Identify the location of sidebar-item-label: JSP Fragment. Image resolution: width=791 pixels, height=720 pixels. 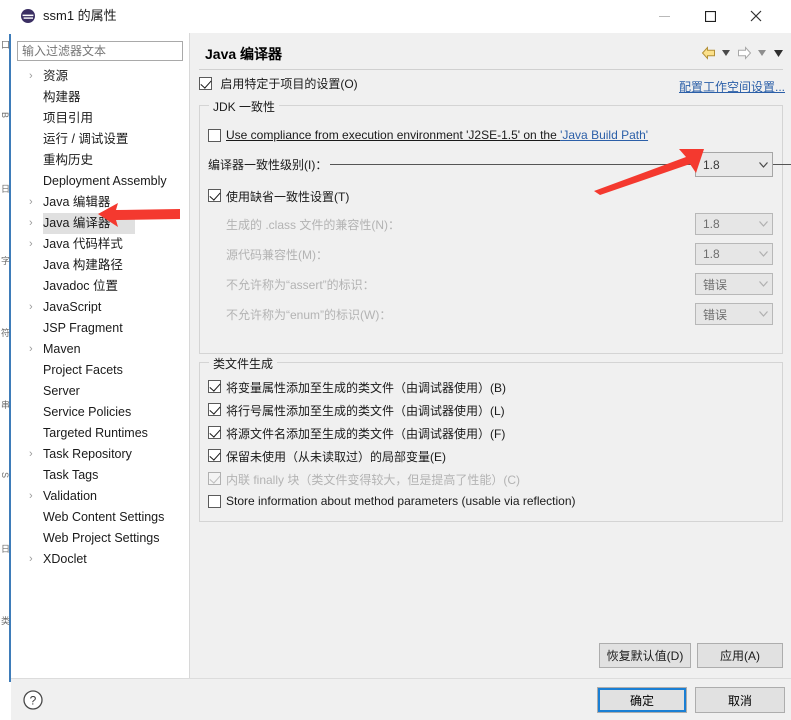
(83, 328).